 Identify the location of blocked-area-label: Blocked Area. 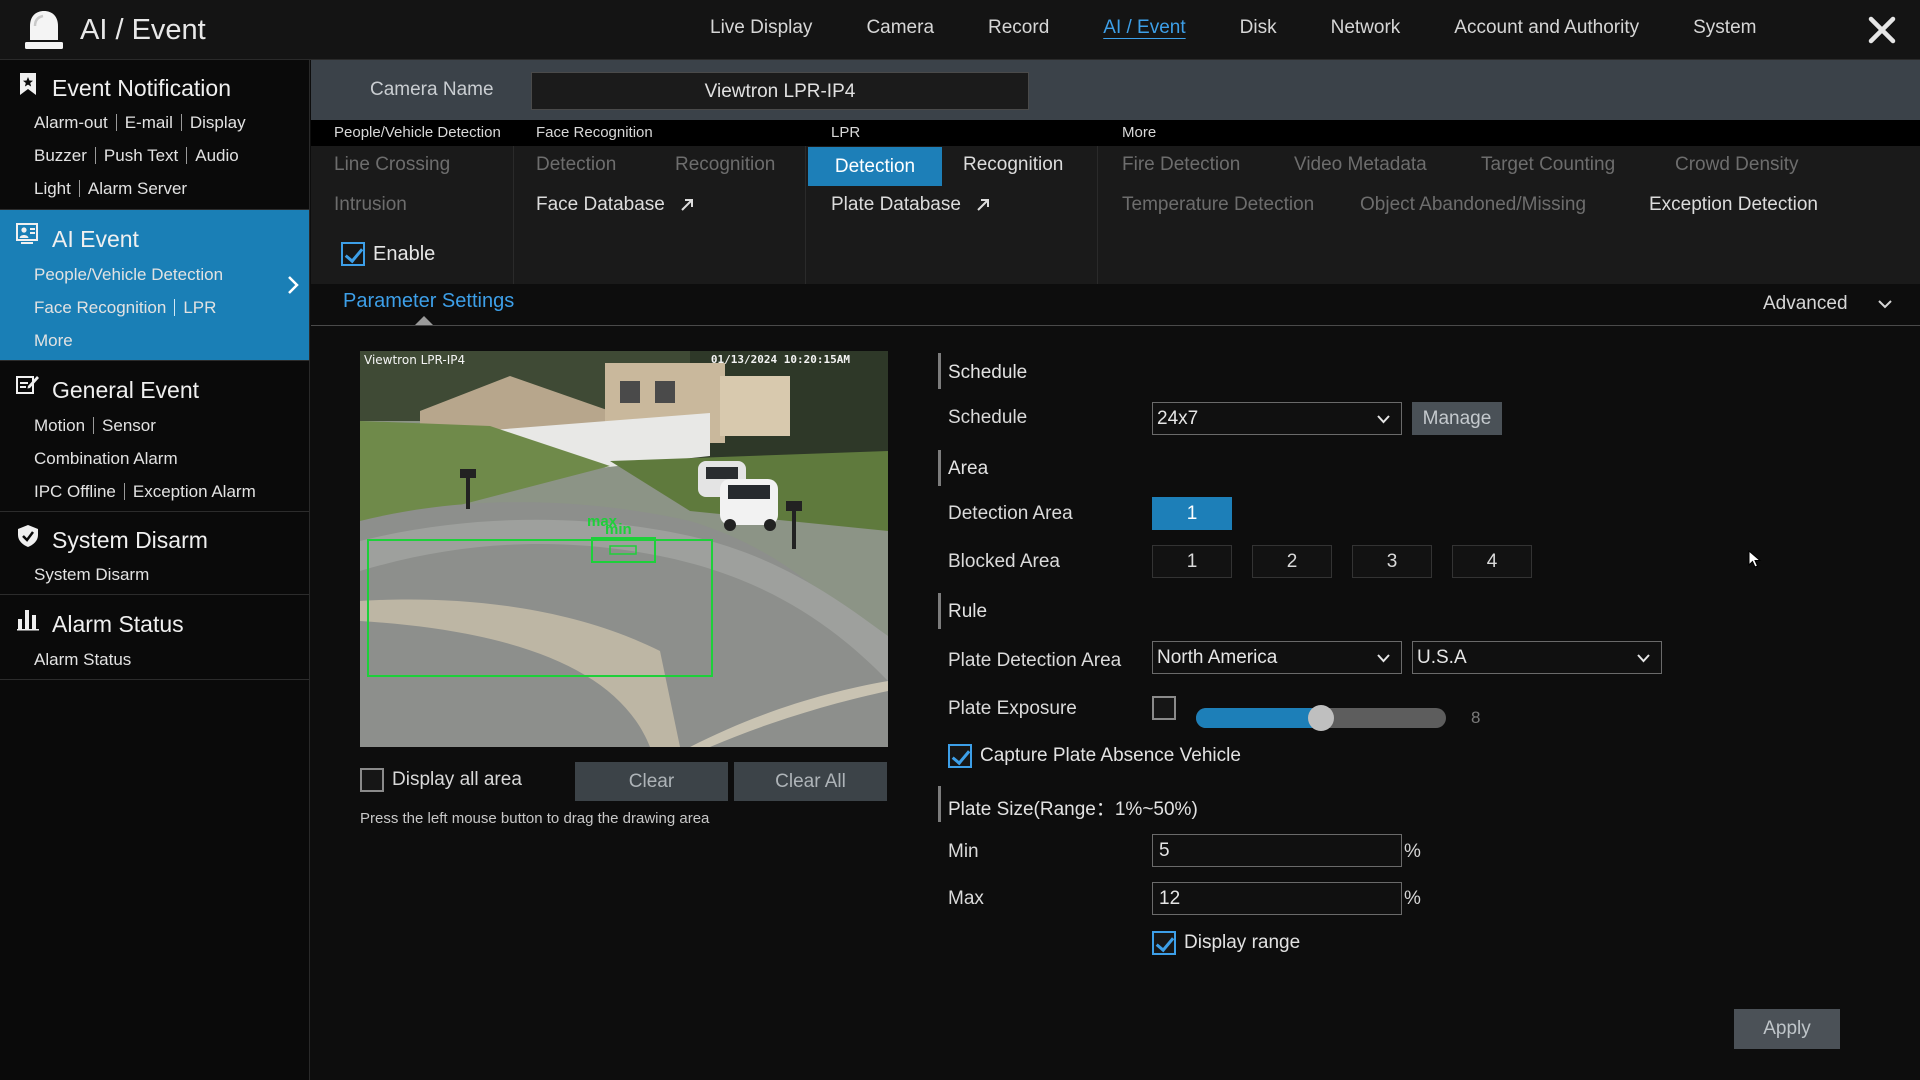
(1004, 561).